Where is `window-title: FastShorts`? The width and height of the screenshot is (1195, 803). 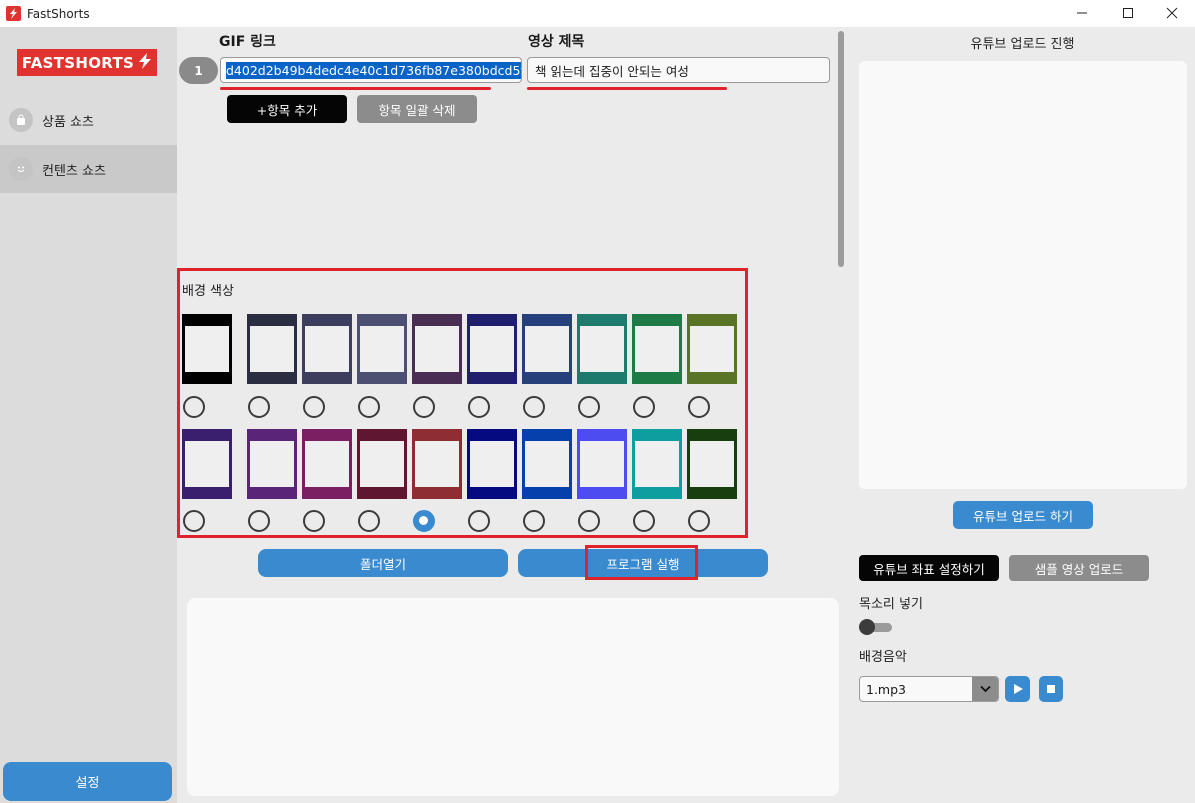 window-title: FastShorts is located at coordinates (58, 13).